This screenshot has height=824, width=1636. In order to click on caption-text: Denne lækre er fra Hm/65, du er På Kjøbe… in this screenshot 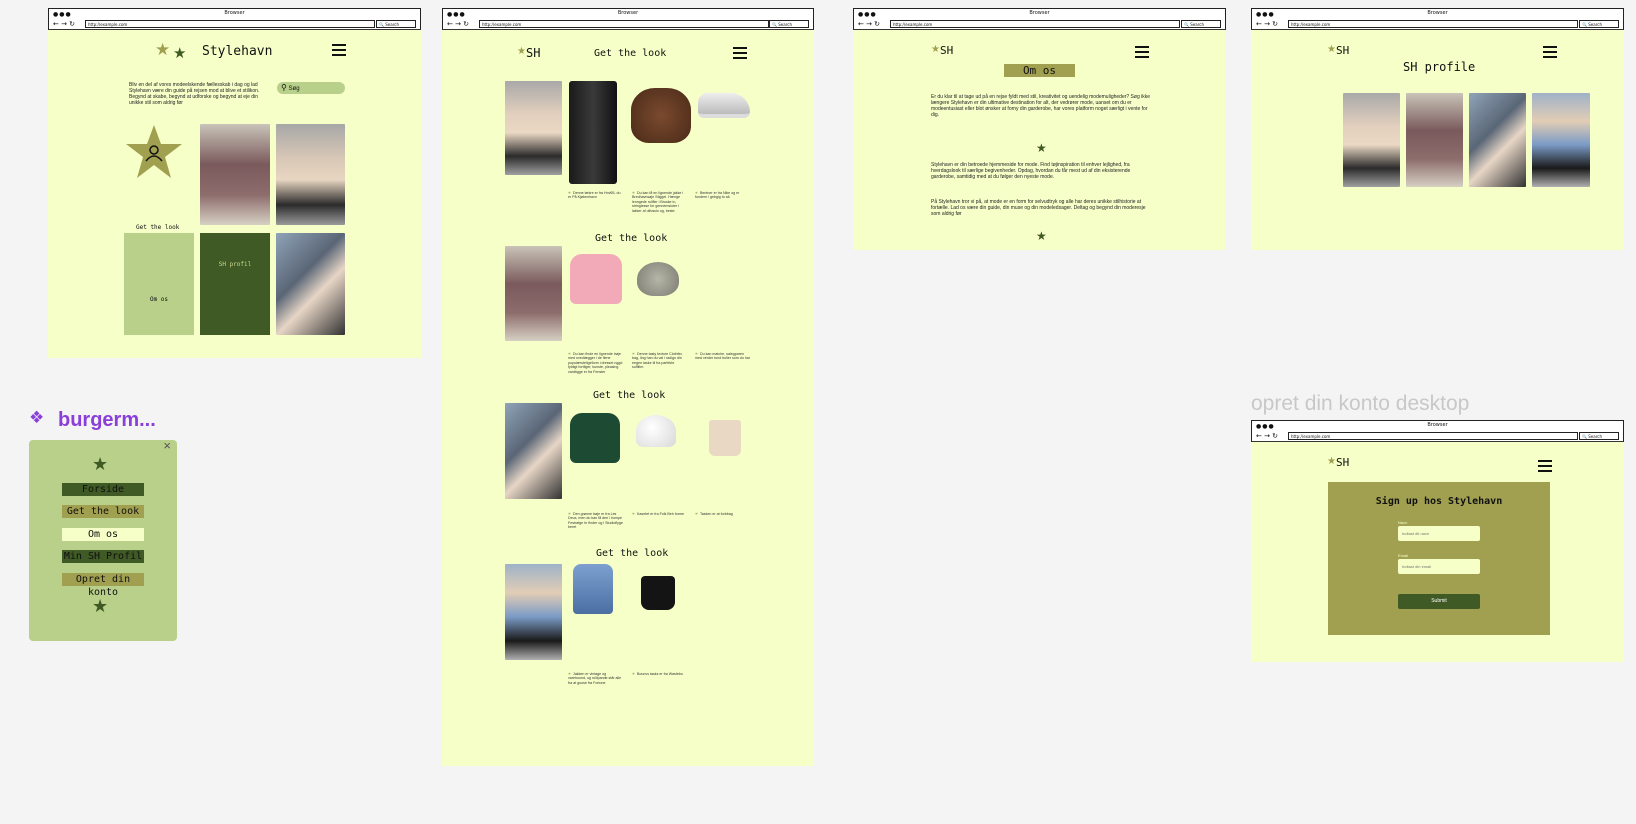, I will do `click(594, 195)`.